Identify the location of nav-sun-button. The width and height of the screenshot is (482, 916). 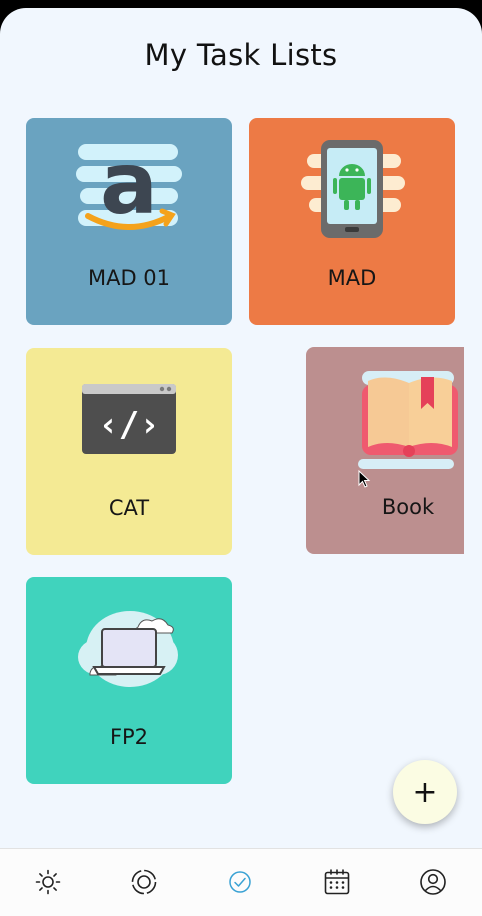
(48, 882).